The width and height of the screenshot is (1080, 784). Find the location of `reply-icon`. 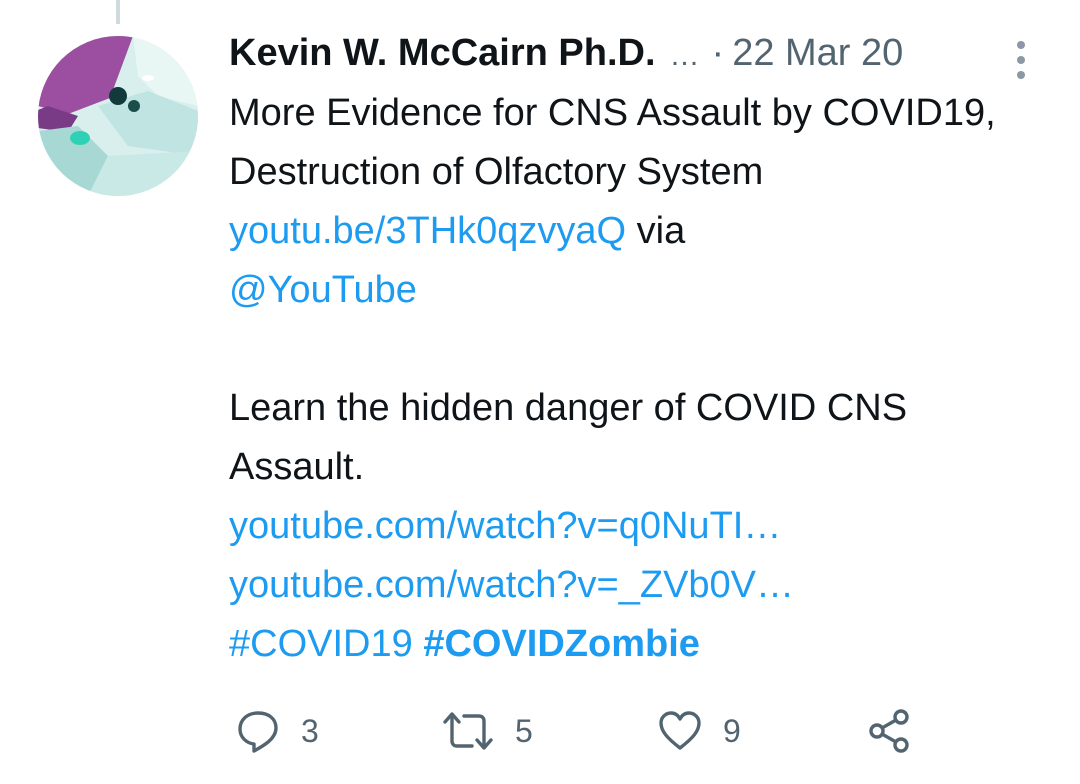

reply-icon is located at coordinates (258, 731).